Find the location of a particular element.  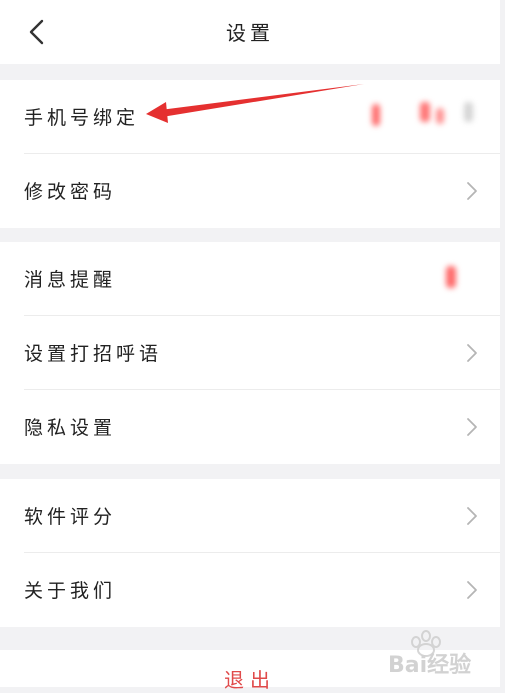

row-greeting-setting: 设置打招呼语 is located at coordinates (250, 353).